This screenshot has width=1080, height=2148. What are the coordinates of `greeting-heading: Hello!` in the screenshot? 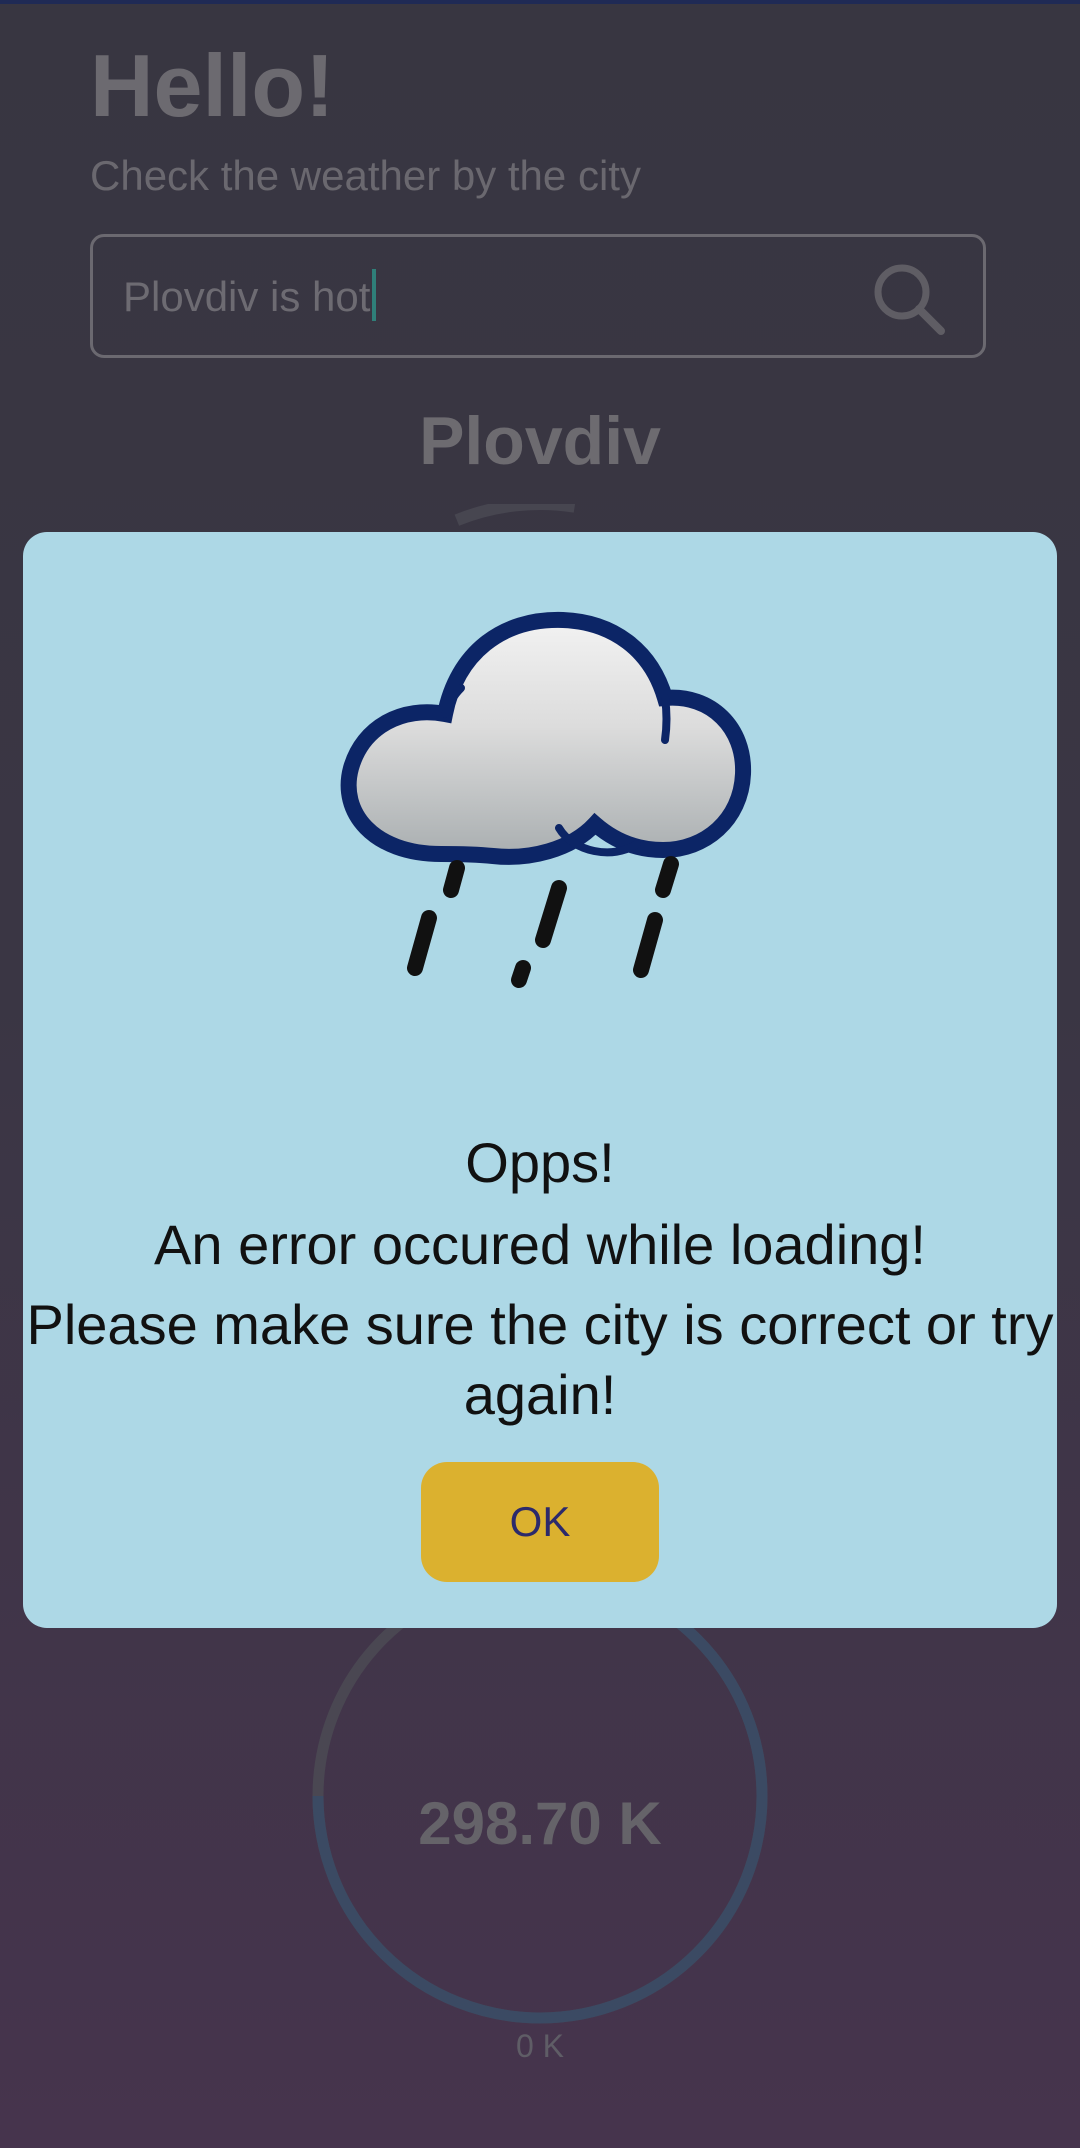 It's located at (212, 85).